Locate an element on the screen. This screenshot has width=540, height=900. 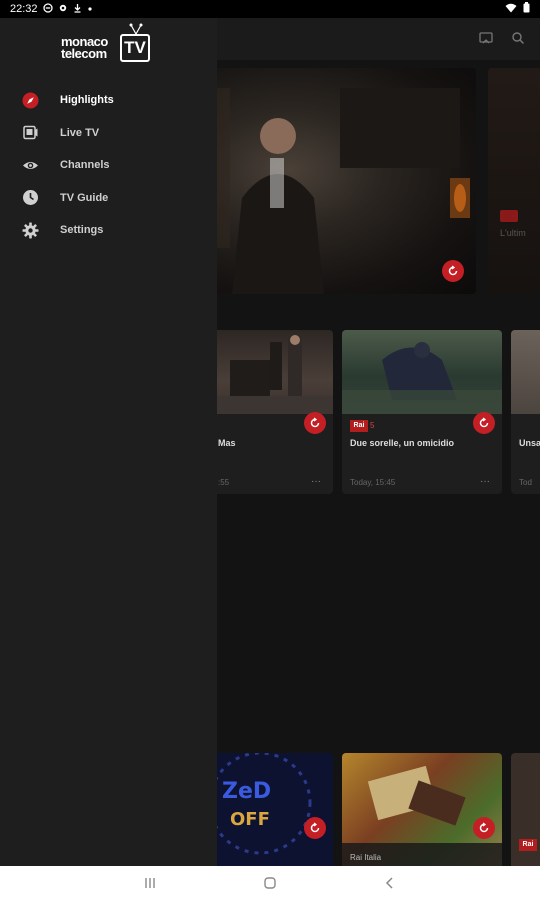
search-icon is located at coordinates (518, 38).